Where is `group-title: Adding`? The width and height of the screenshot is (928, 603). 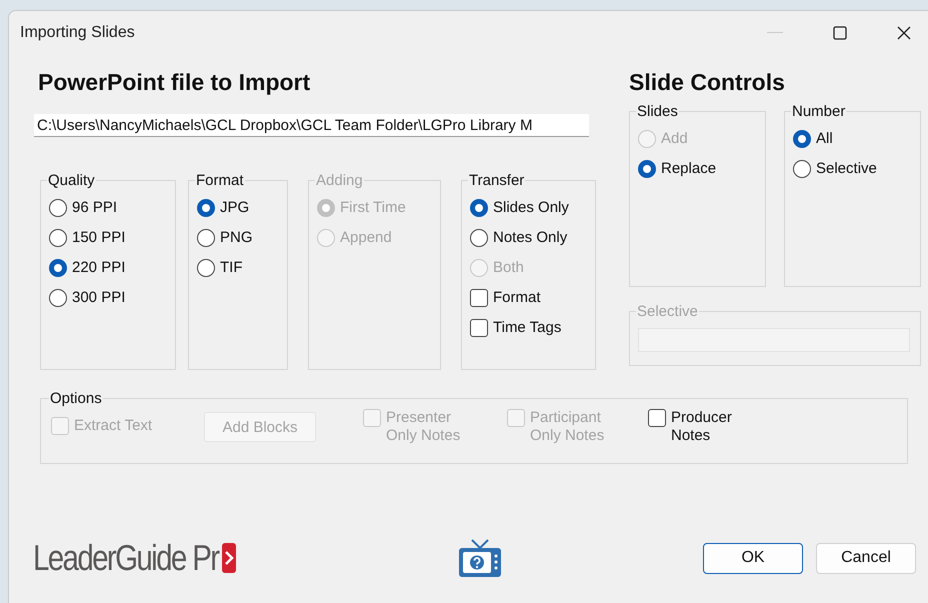
group-title: Adding is located at coordinates (339, 180).